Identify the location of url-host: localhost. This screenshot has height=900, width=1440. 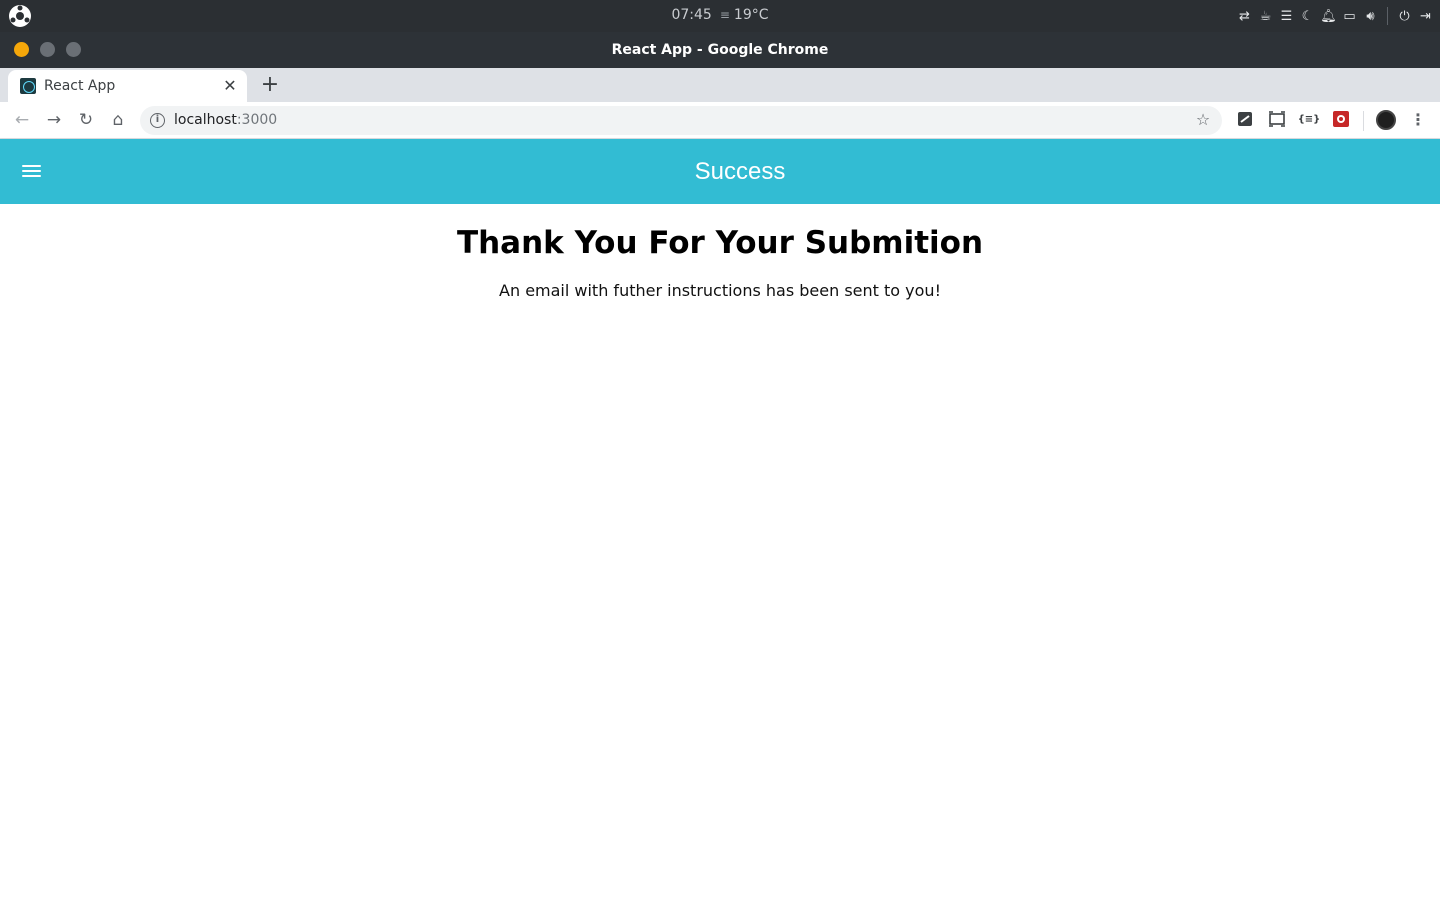
(205, 120).